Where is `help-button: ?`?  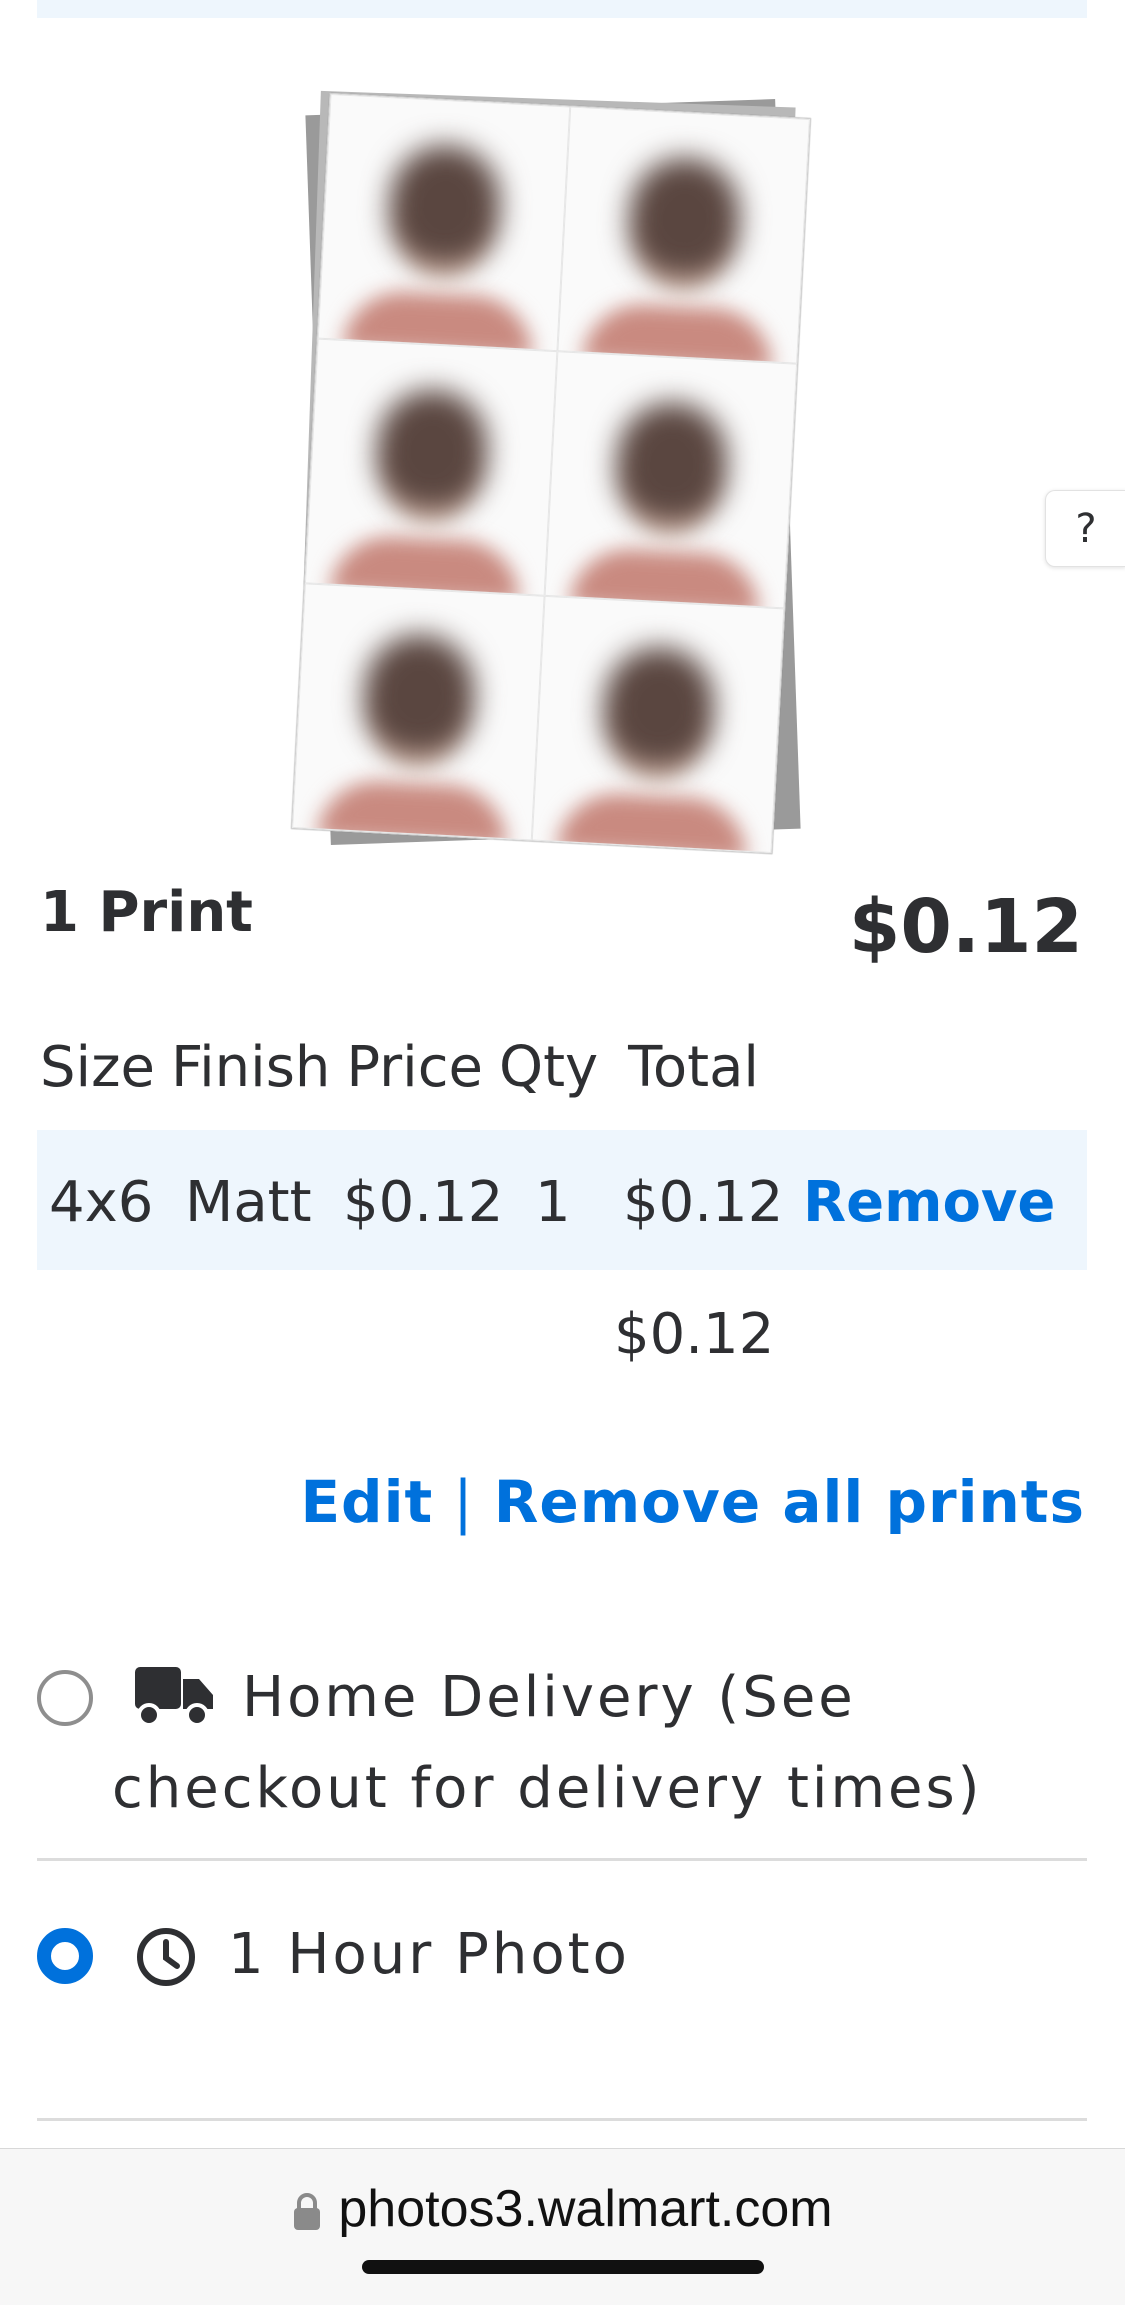 help-button: ? is located at coordinates (1085, 528).